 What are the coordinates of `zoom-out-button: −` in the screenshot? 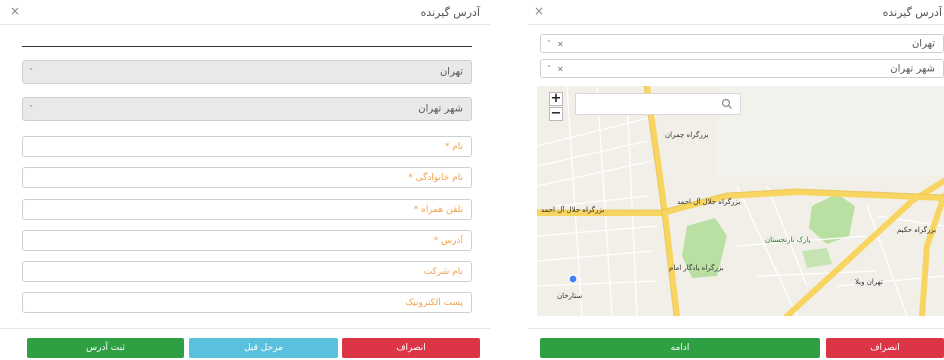 It's located at (556, 114).